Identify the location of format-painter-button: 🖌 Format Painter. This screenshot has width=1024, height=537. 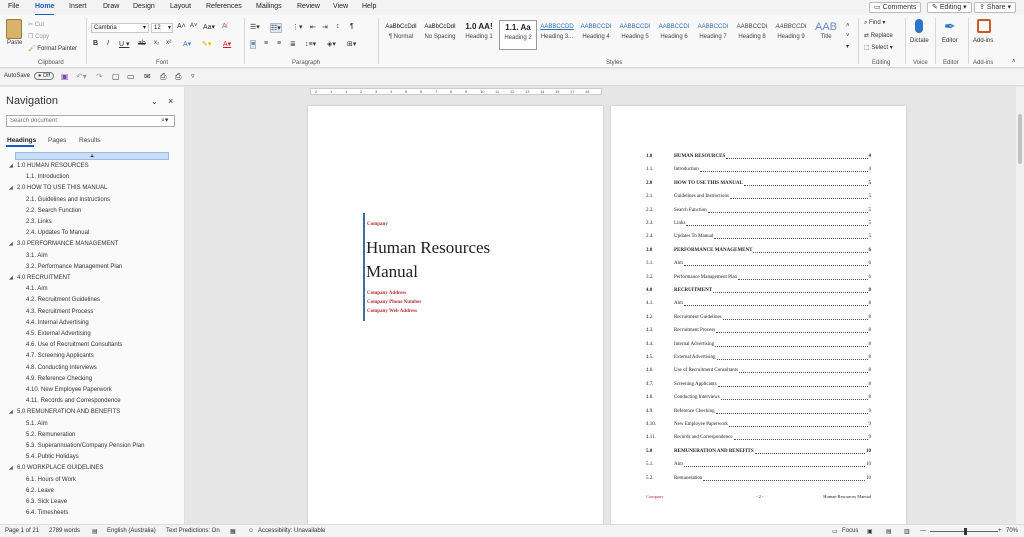
(52, 48).